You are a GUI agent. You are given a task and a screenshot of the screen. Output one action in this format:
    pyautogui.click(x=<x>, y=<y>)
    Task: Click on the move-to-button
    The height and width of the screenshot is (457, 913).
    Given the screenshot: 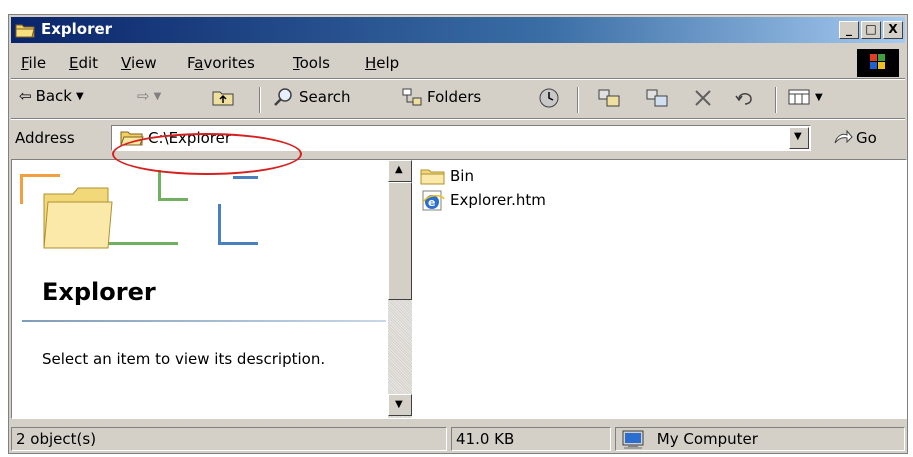 What is the action you would take?
    pyautogui.click(x=609, y=98)
    